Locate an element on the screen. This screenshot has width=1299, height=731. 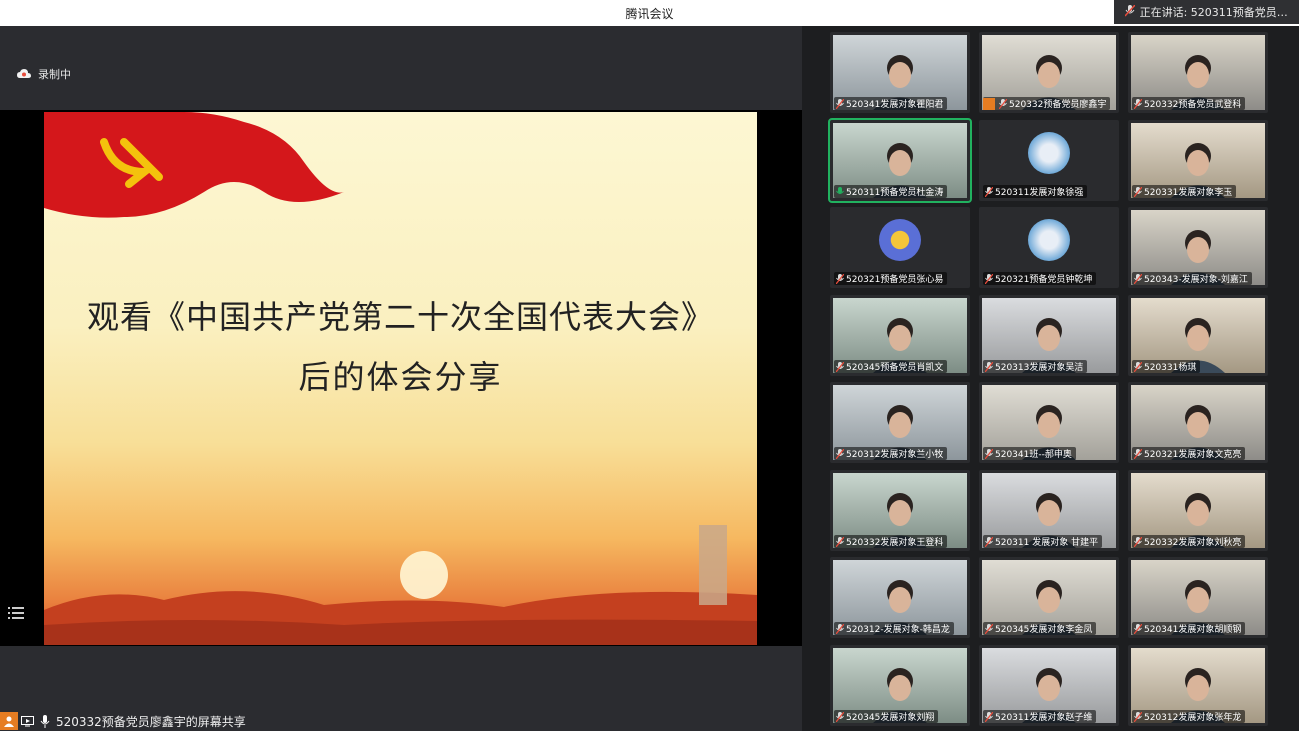
participant-tile: 520321预备党员张心易 is located at coordinates (900, 247).